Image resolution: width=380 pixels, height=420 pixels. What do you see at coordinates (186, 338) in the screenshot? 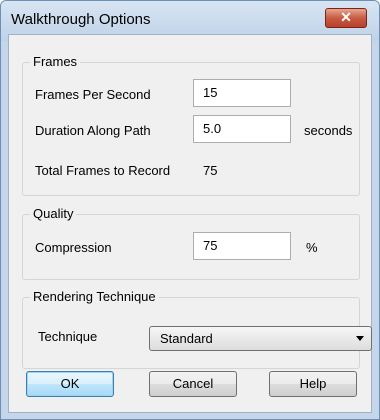
I see `technique-selected-value: Standard` at bounding box center [186, 338].